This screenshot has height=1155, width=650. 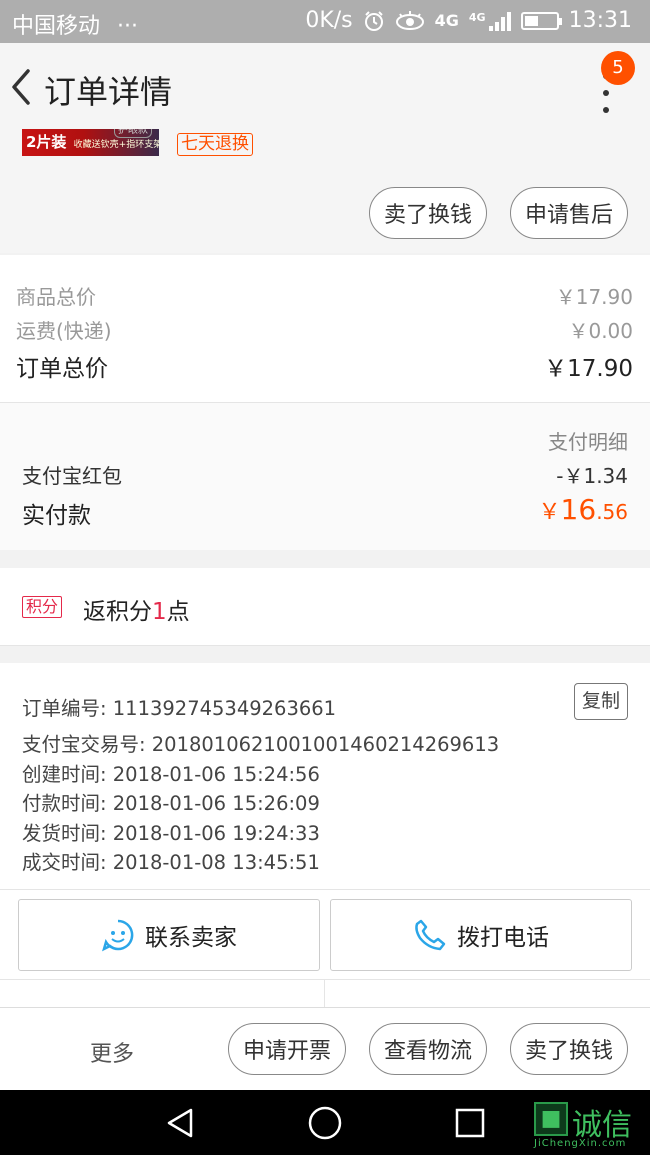 I want to click on status-bar: 中国移动 ··· 0K/s 4G 4G 13:31, so click(x=325, y=21).